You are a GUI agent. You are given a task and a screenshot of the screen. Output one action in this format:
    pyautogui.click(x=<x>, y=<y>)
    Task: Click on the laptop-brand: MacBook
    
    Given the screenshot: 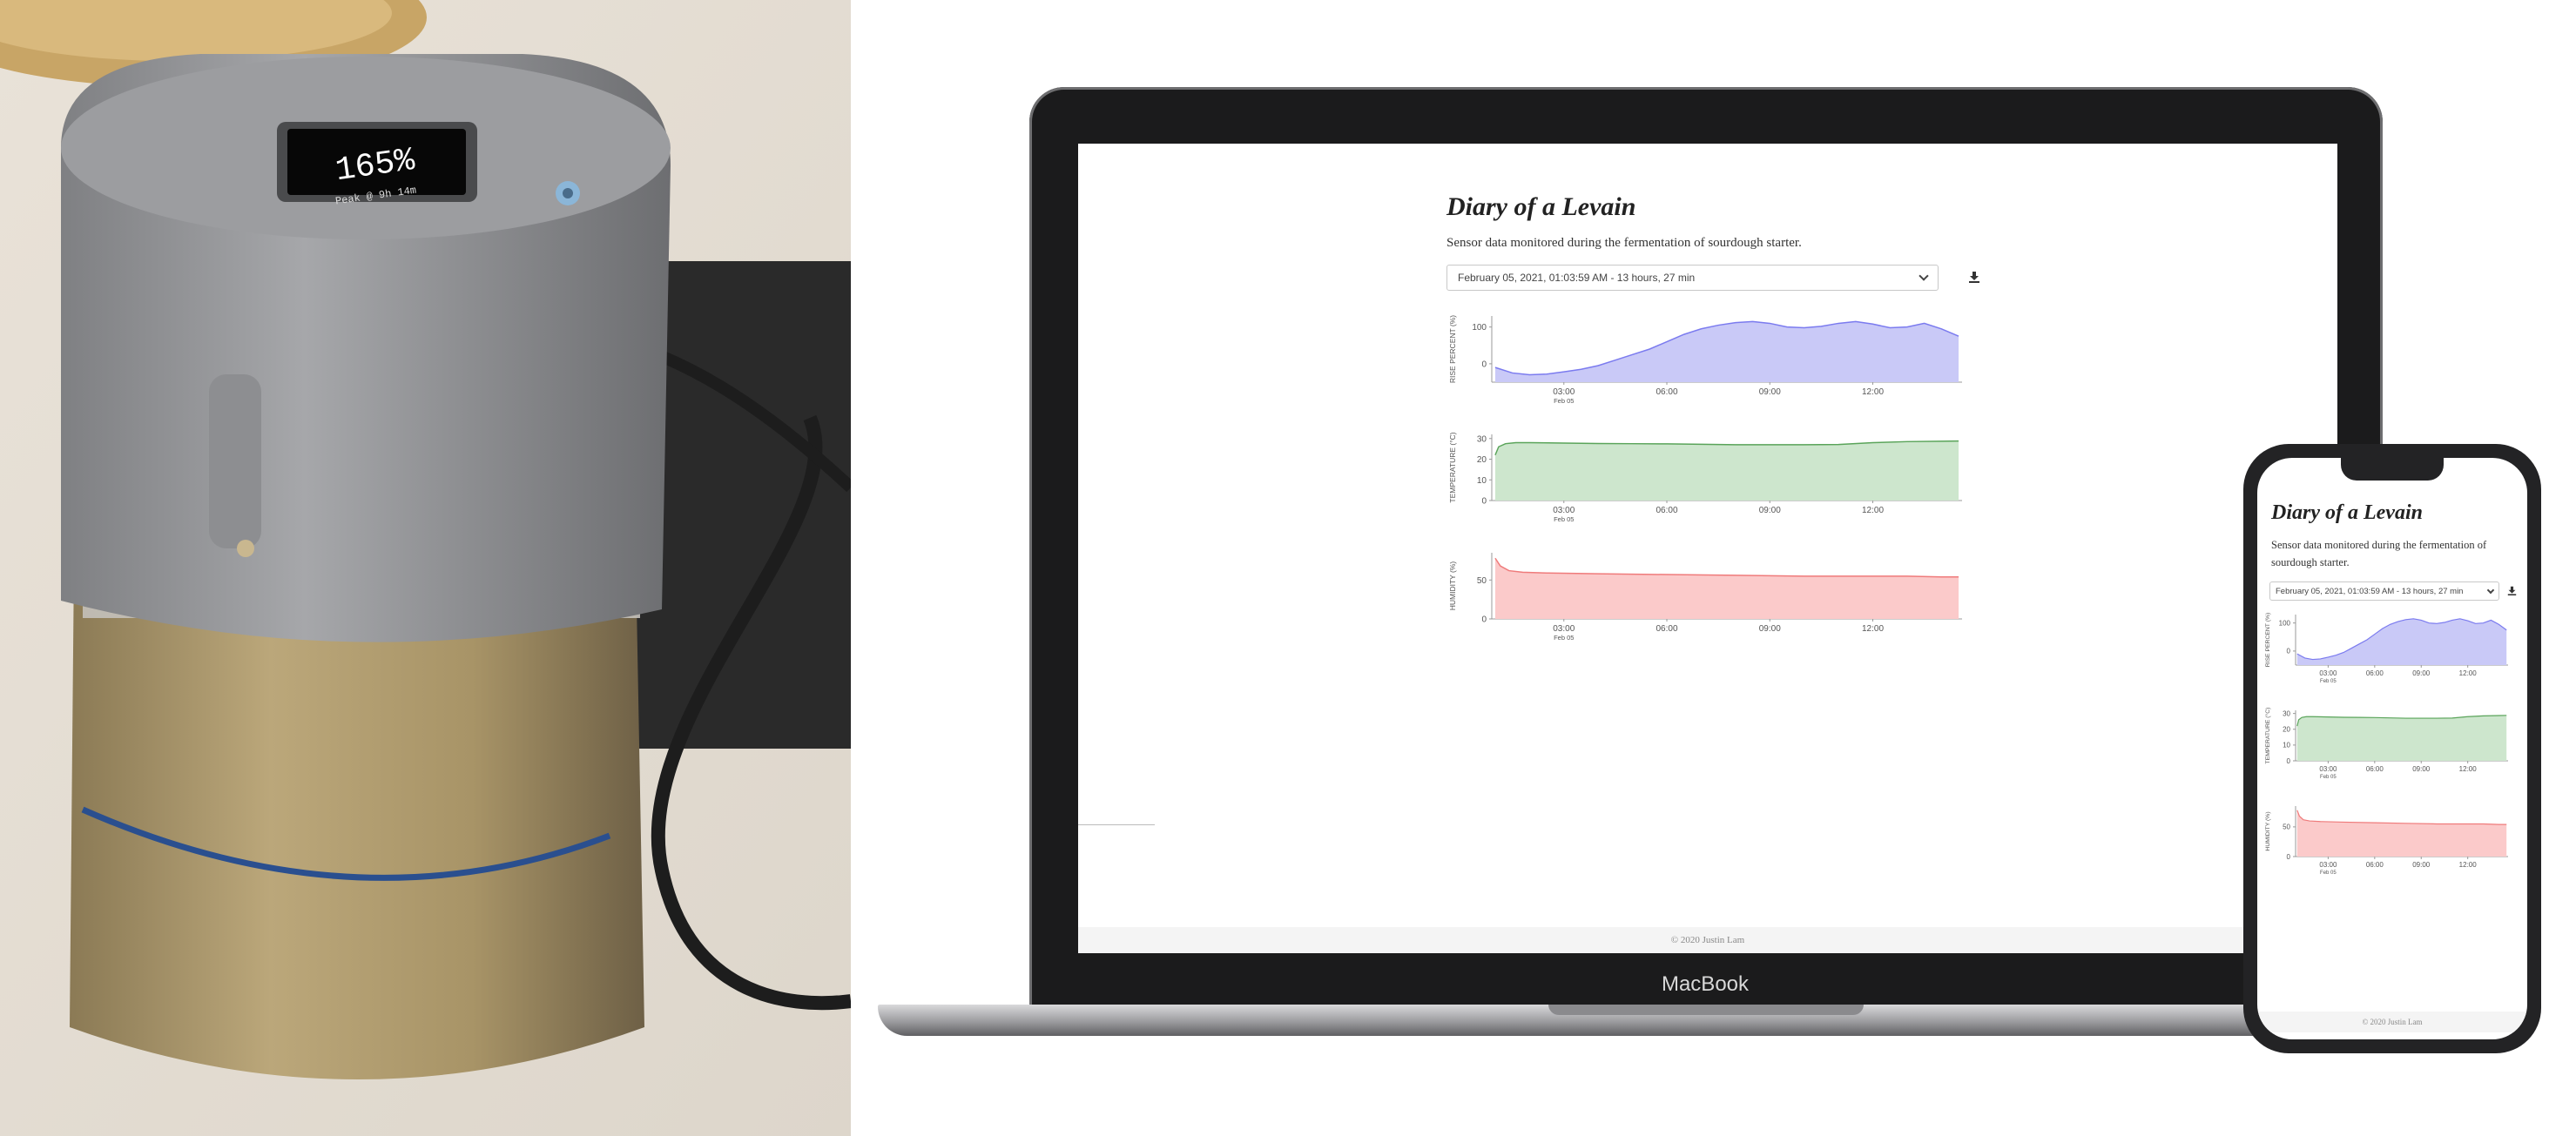 What is the action you would take?
    pyautogui.click(x=1705, y=984)
    